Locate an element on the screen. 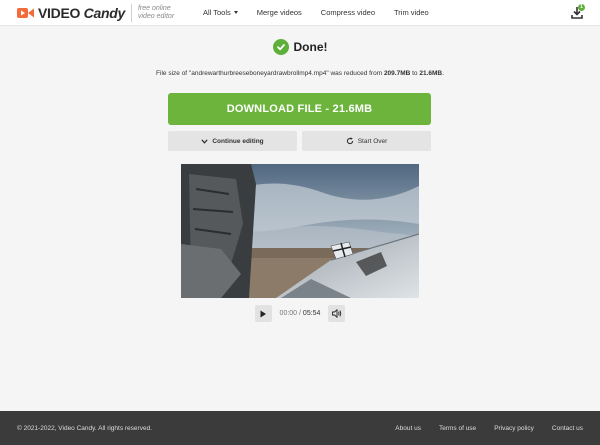 The image size is (600, 445). footer-link-about: About us is located at coordinates (408, 428).